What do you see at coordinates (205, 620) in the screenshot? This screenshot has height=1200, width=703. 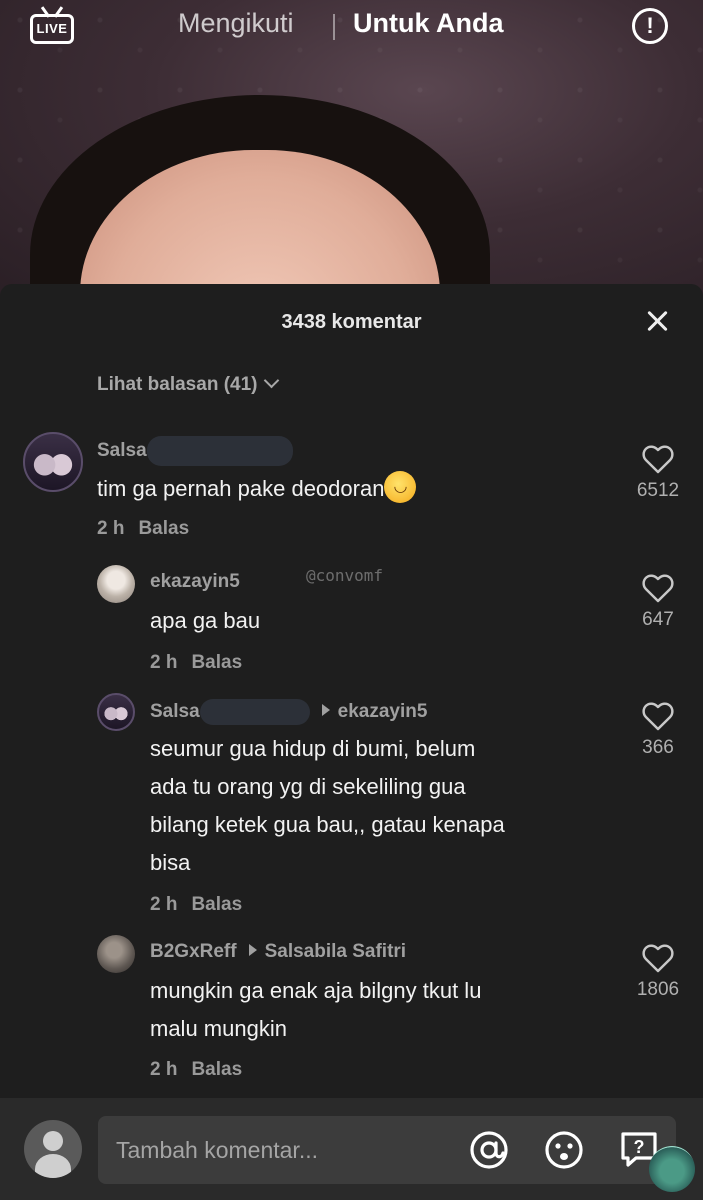 I see `comment-text: apa ga bau` at bounding box center [205, 620].